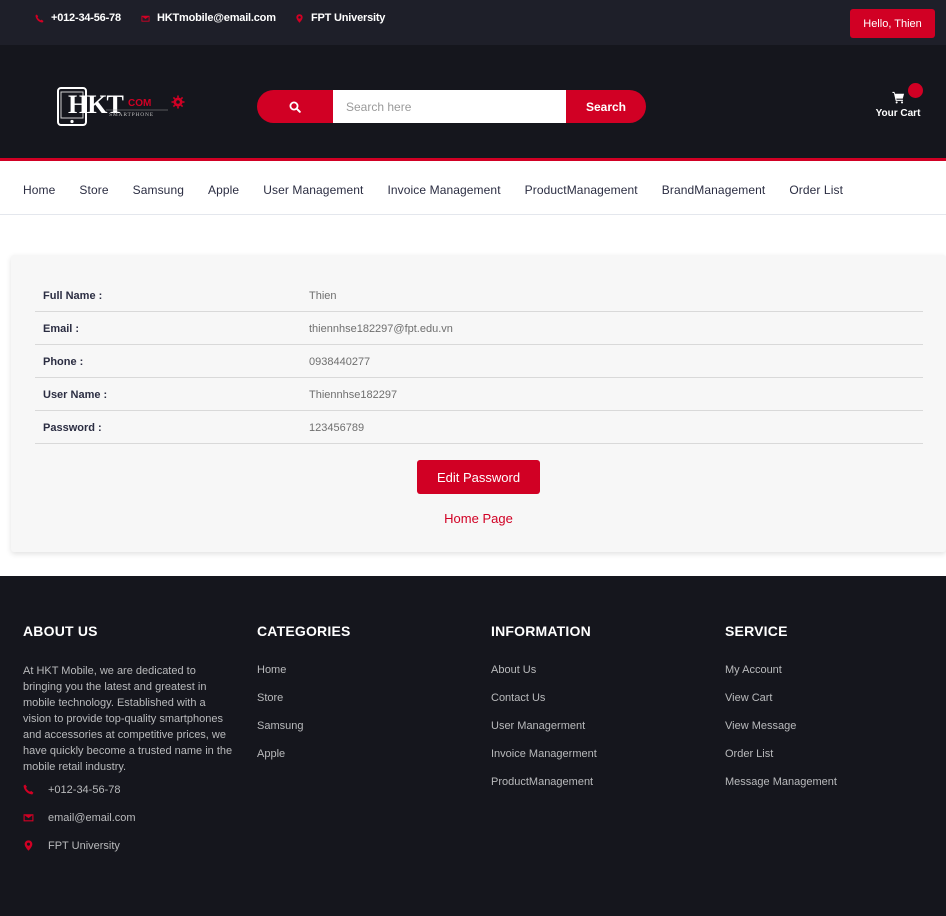 Image resolution: width=946 pixels, height=916 pixels. What do you see at coordinates (84, 790) in the screenshot?
I see `footer-contact-phone-text: +012-34-56-78` at bounding box center [84, 790].